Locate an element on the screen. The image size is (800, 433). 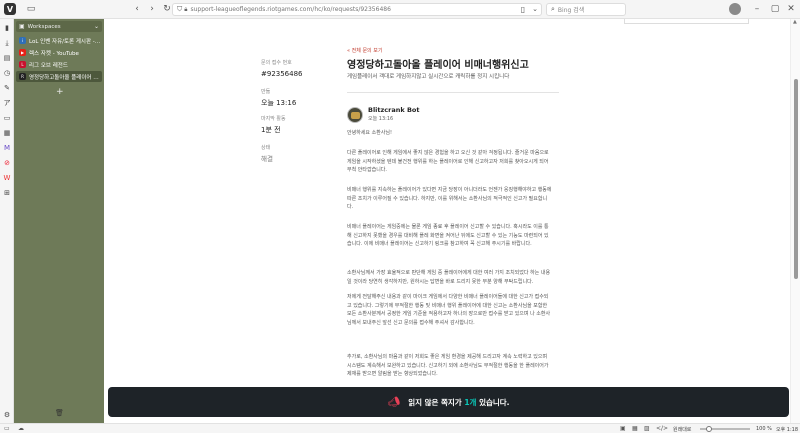
vivaldi-menu-button: V is located at coordinates (10, 9).